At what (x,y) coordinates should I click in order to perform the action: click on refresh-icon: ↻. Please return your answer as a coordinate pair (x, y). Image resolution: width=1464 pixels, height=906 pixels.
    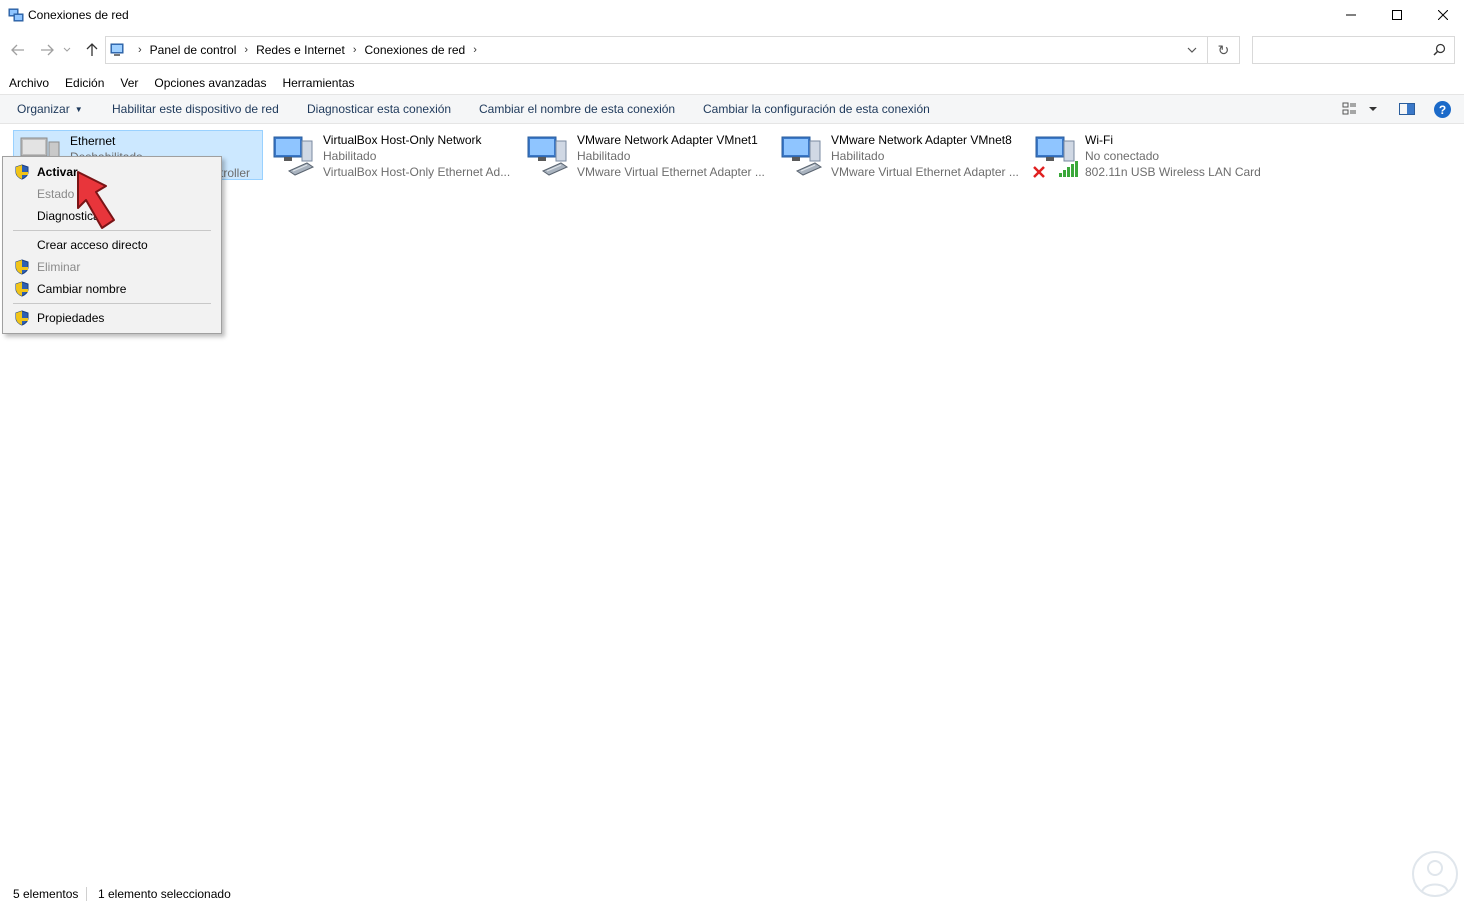
    Looking at the image, I should click on (1223, 49).